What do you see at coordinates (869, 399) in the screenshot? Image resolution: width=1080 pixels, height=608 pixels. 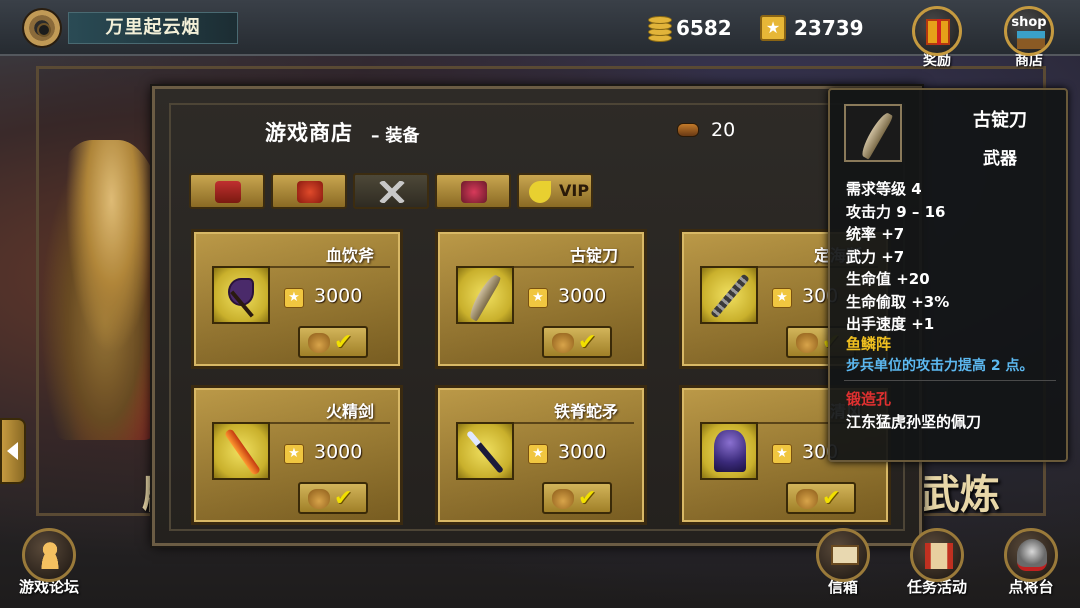 I see `tooltip-forge-slot: 锻造孔` at bounding box center [869, 399].